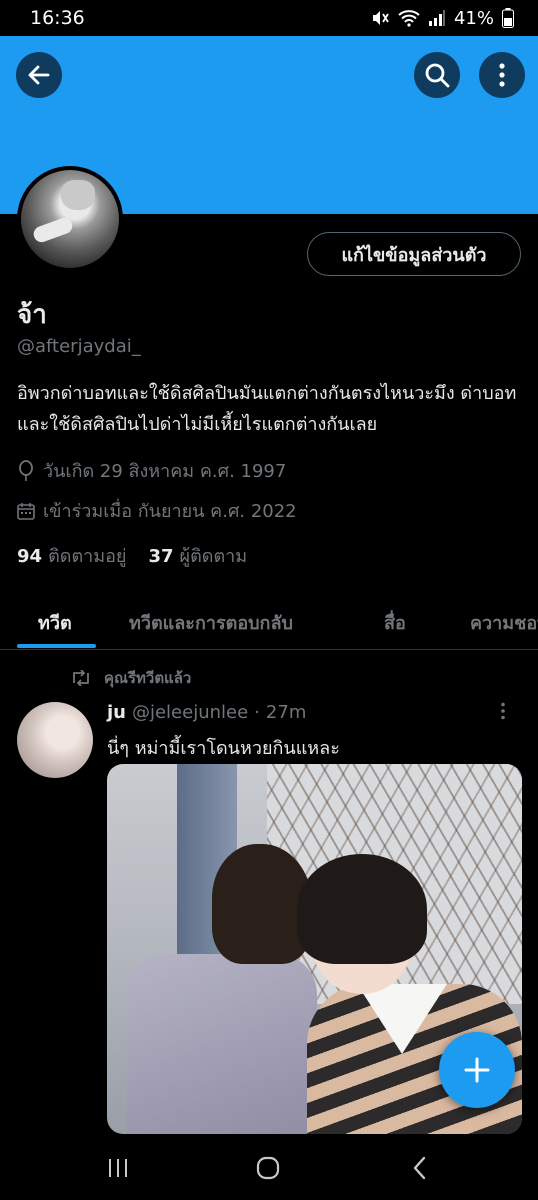 This screenshot has height=1200, width=538. I want to click on following-link: 94 ติดตามอยู่, so click(71, 555).